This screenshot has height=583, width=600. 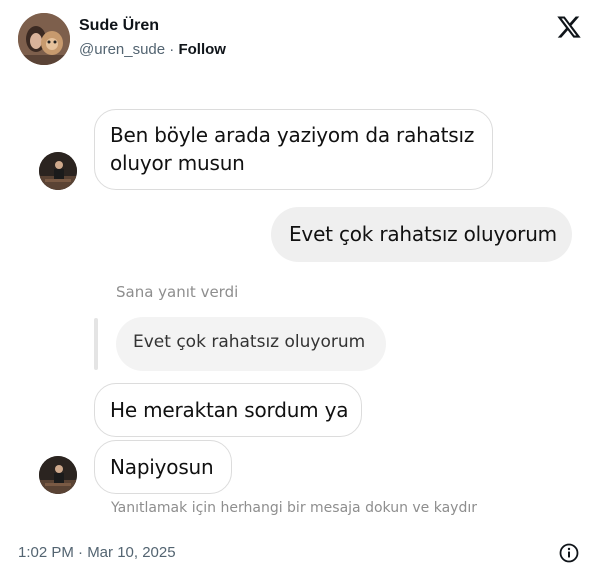 I want to click on message-bubble-4: Napiyosun, so click(x=163, y=467).